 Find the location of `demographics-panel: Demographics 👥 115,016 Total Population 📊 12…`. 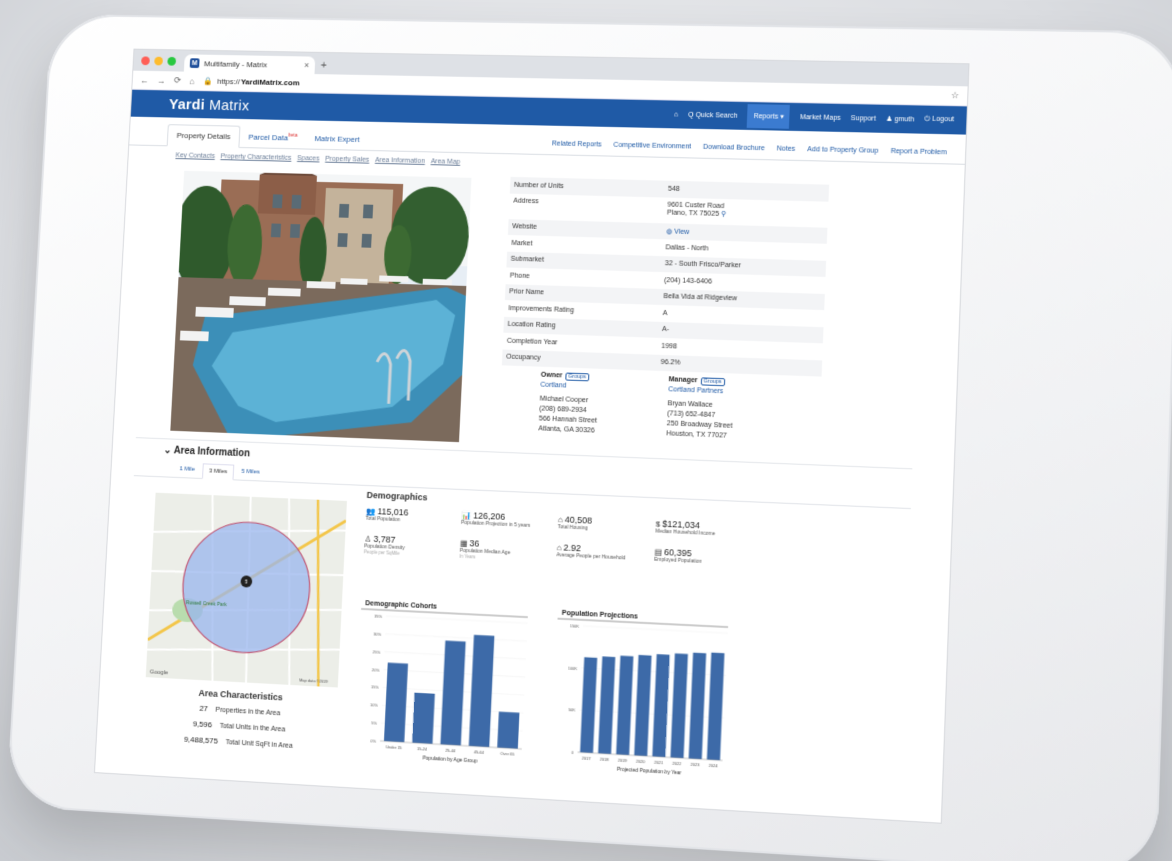

demographics-panel: Demographics 👥 115,016 Total Population 📊 12… is located at coordinates (574, 532).